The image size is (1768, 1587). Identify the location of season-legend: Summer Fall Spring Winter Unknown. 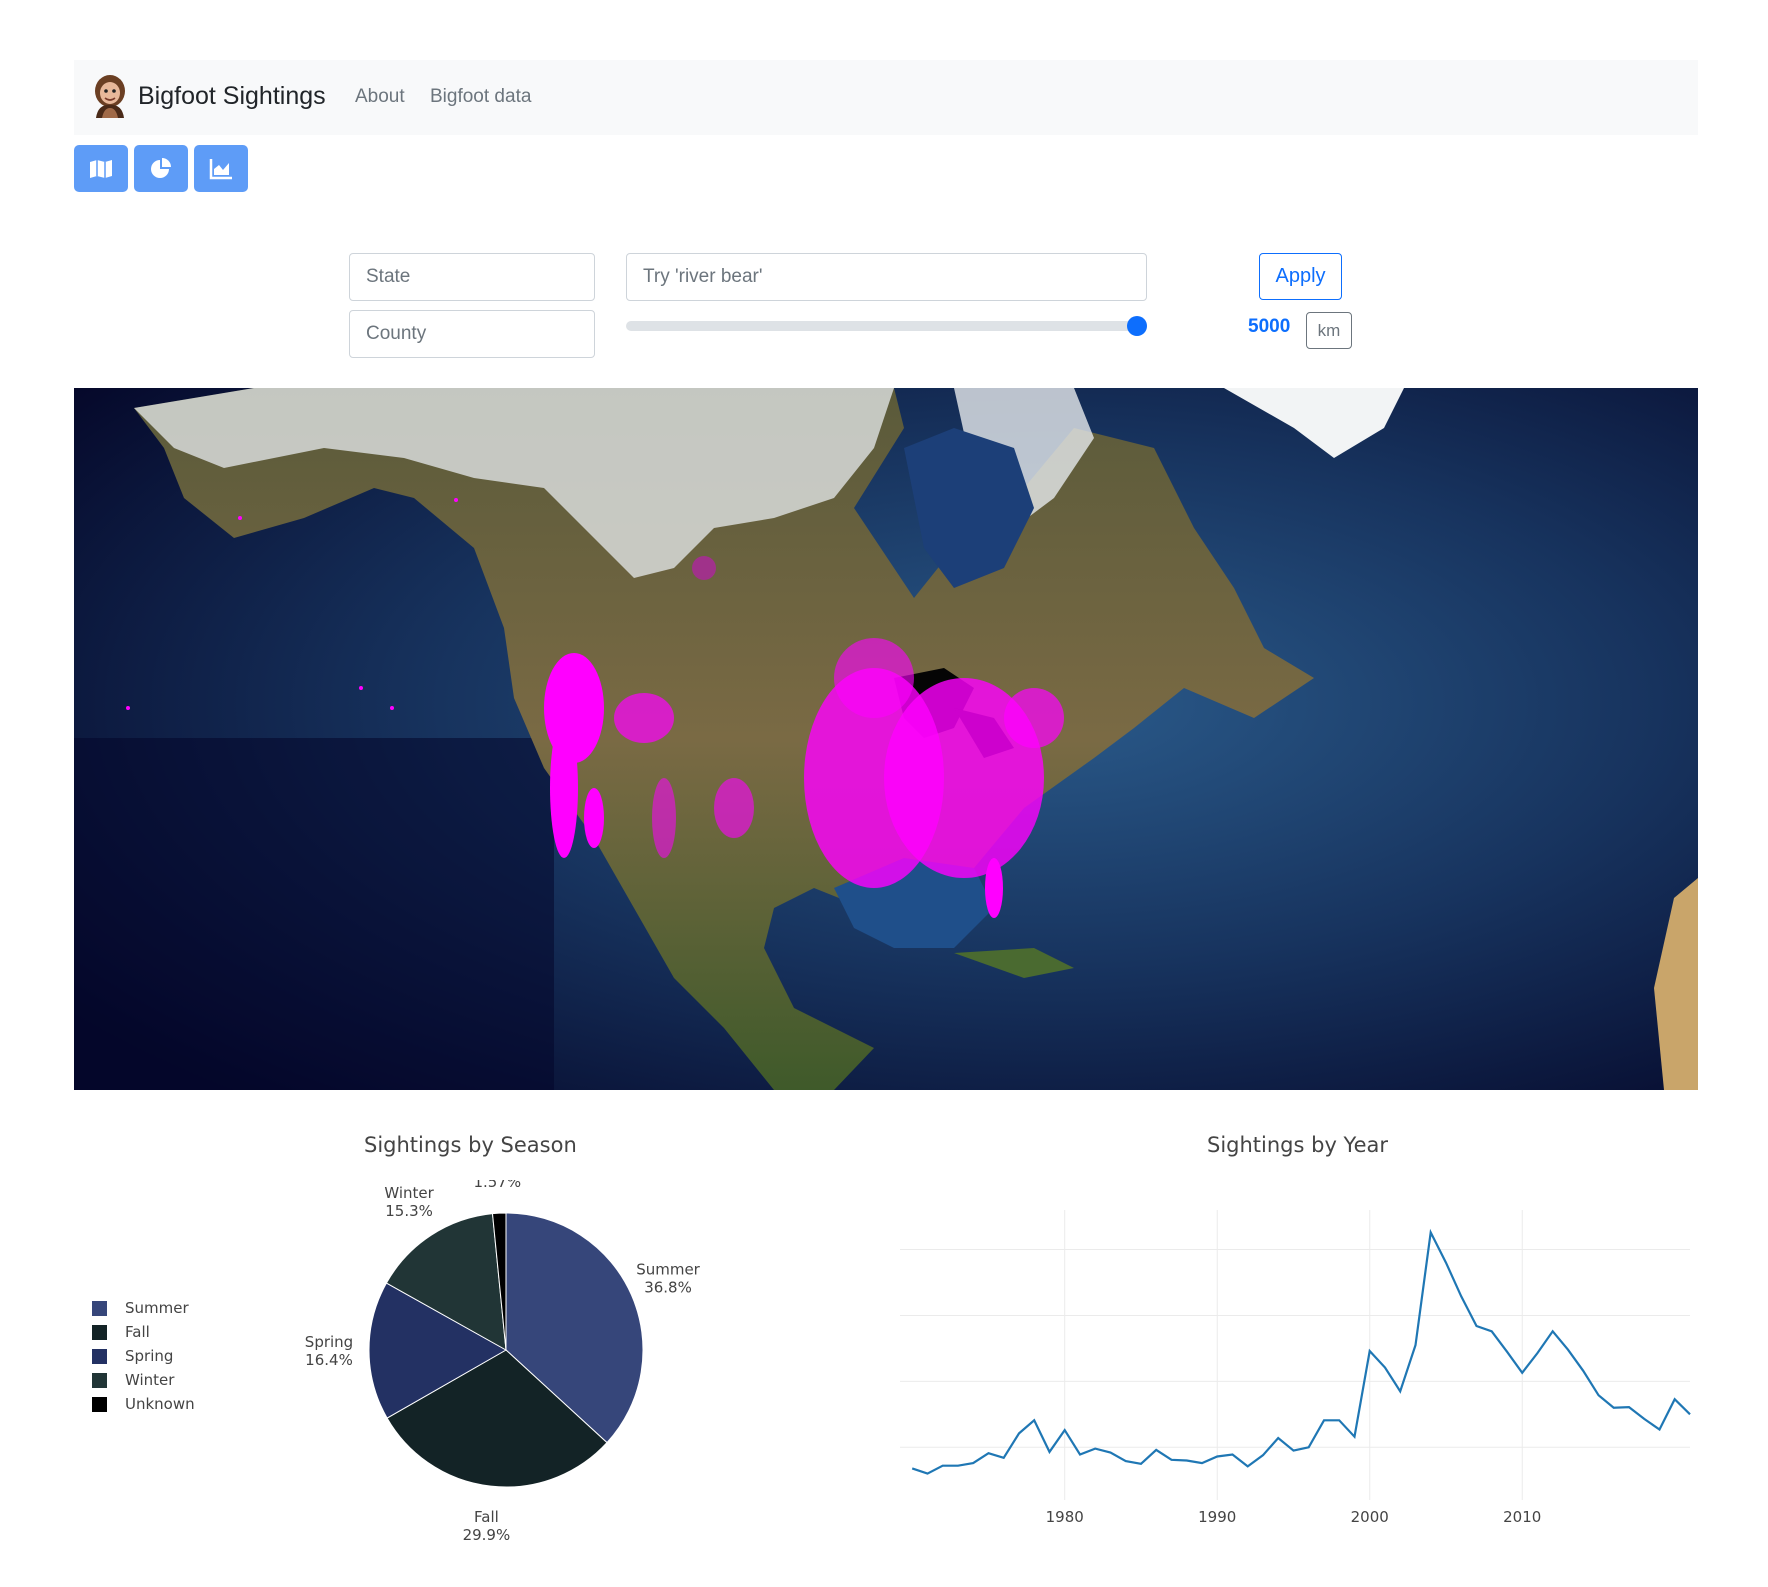
(143, 1356).